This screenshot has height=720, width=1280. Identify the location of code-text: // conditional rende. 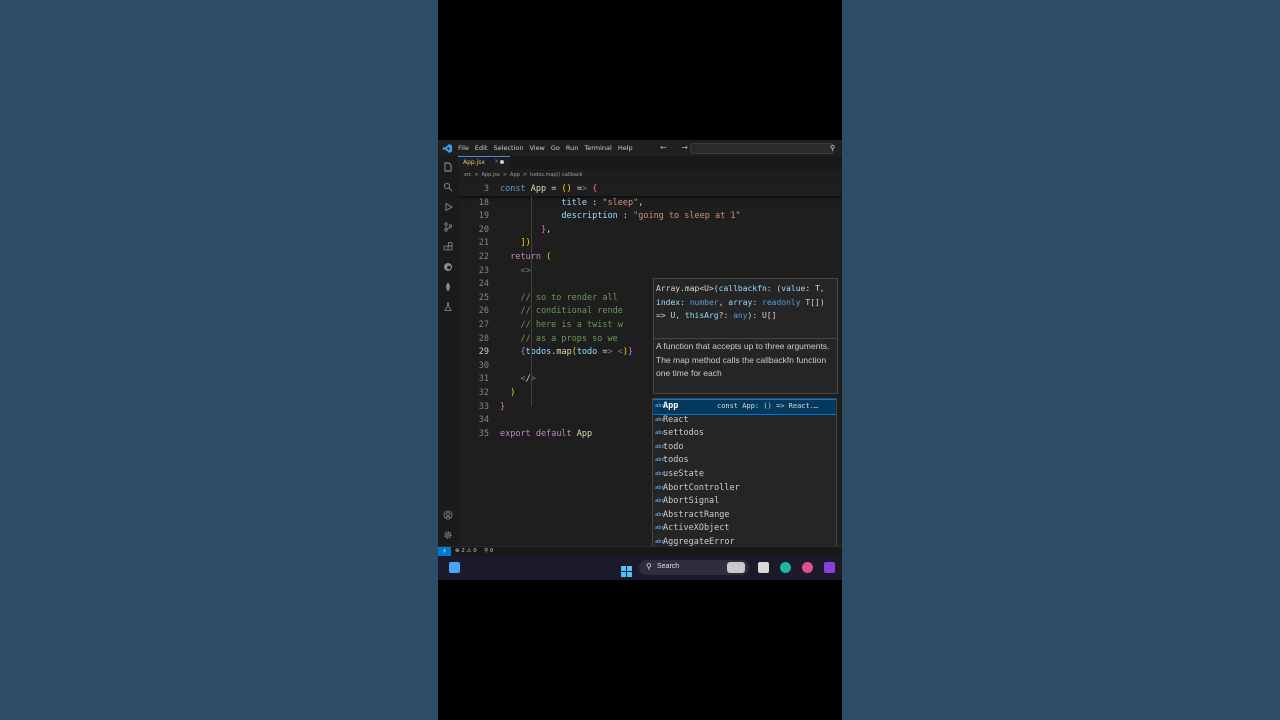
(561, 311).